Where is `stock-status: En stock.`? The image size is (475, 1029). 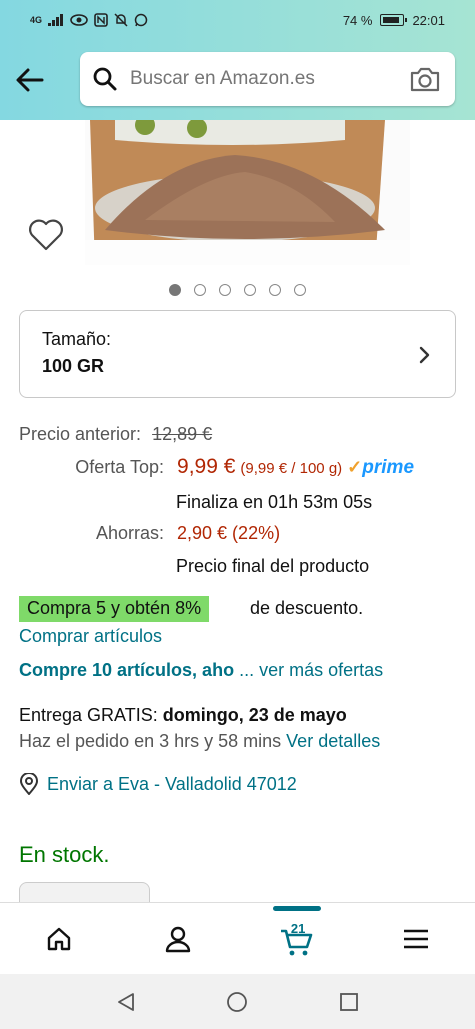 stock-status: En stock. is located at coordinates (64, 854).